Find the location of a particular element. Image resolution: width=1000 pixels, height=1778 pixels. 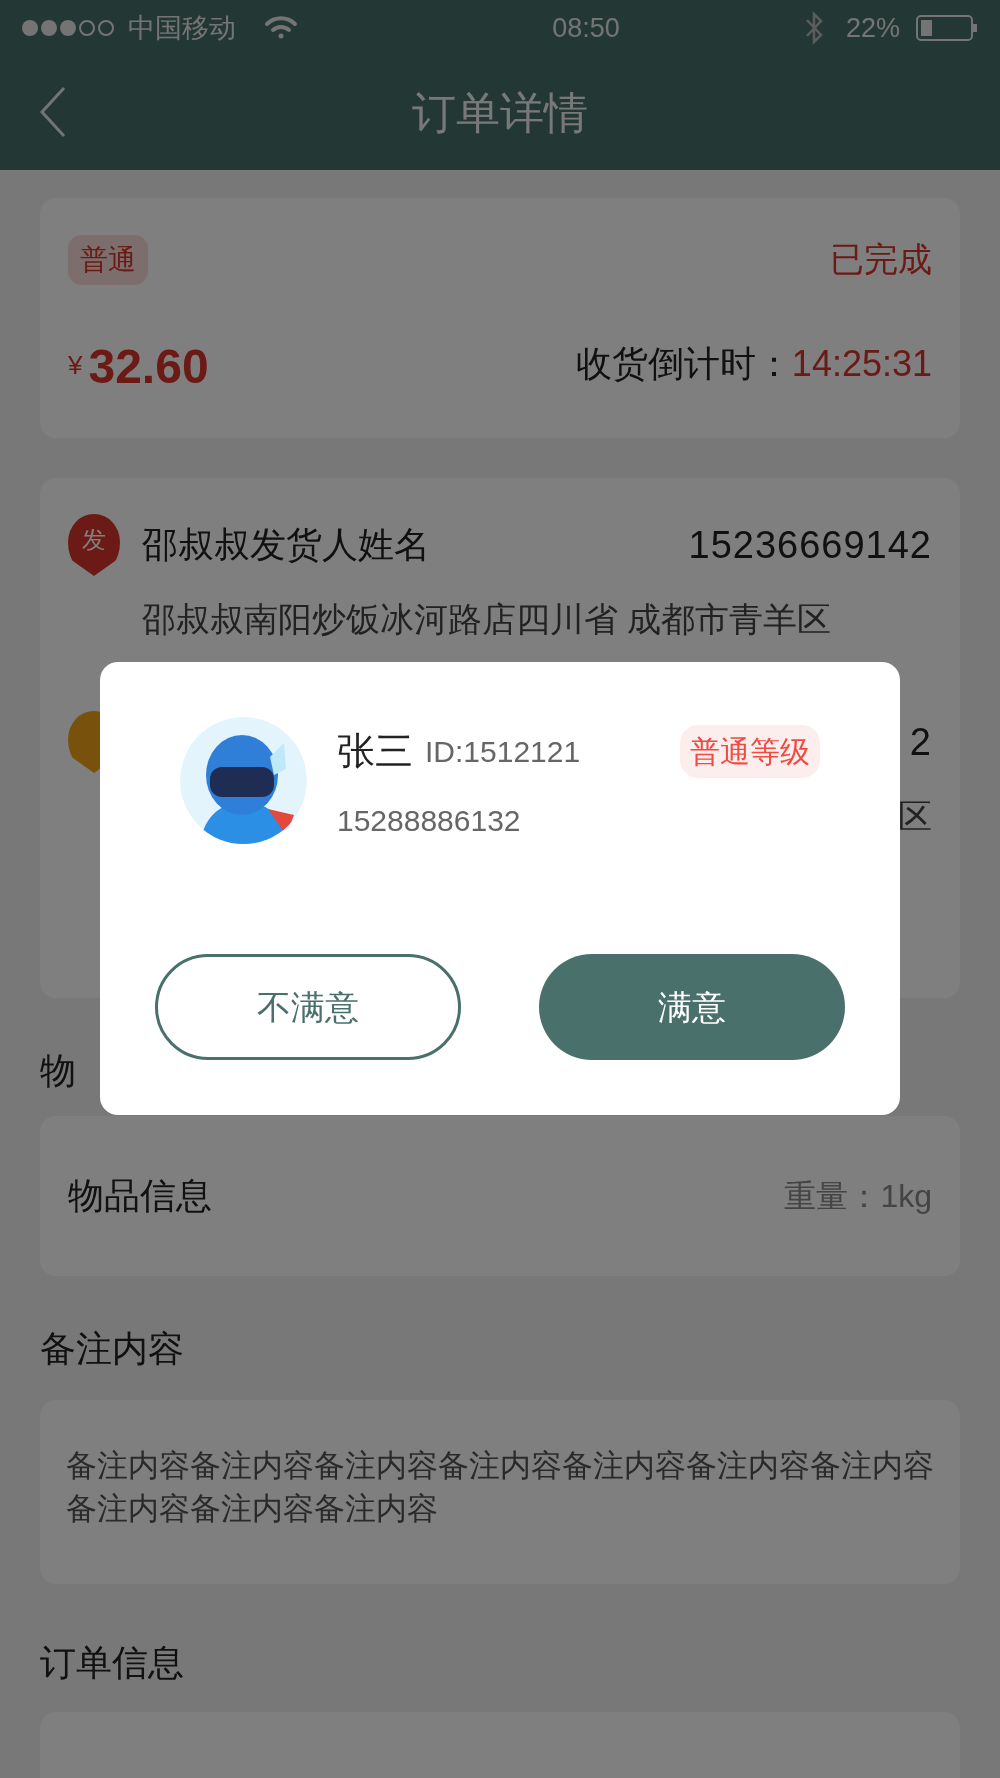

countdown-label: 收货倒计时： is located at coordinates (683, 364).